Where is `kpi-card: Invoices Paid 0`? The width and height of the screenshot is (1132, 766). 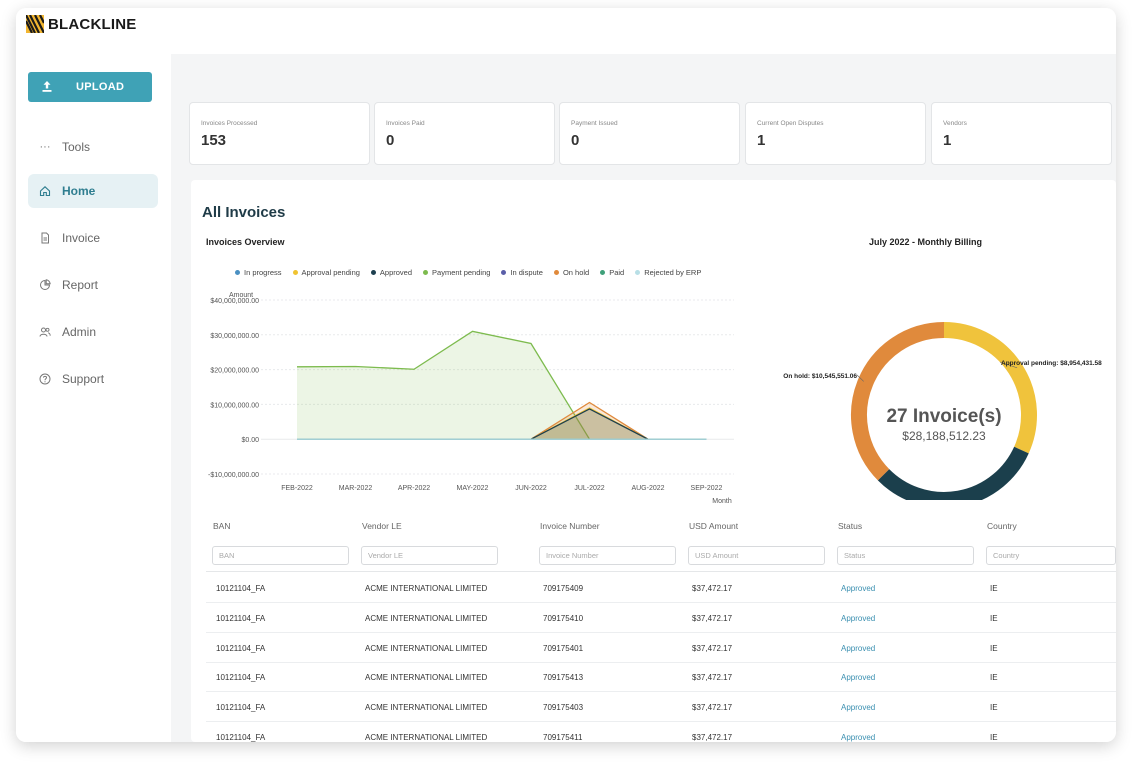
kpi-card: Invoices Paid 0 is located at coordinates (464, 133).